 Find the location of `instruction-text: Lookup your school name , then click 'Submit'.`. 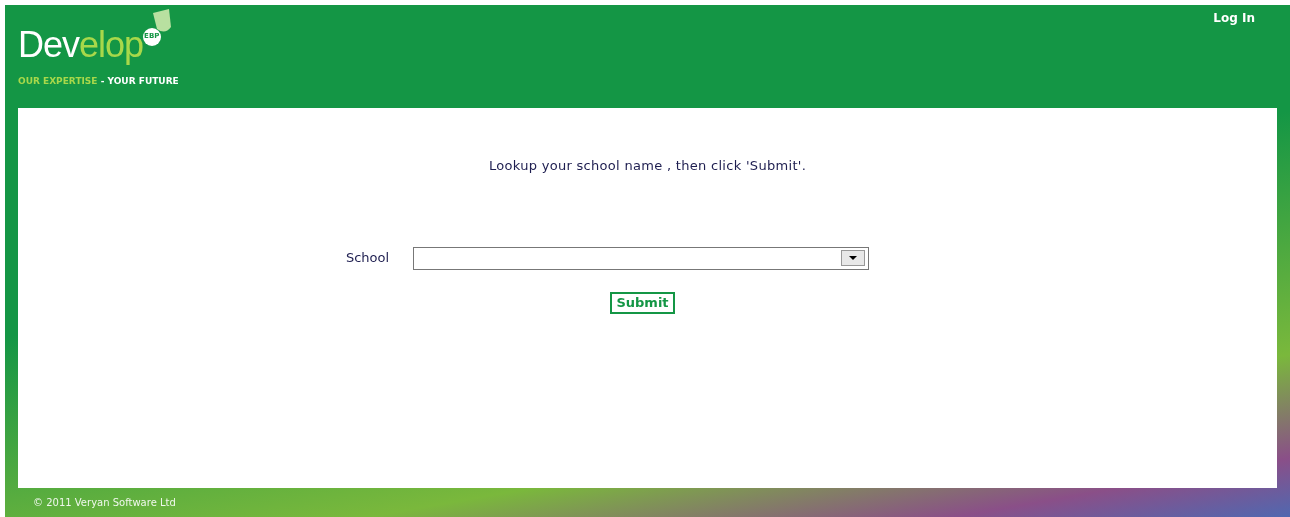

instruction-text: Lookup your school name , then click 'Submit'. is located at coordinates (647, 166).